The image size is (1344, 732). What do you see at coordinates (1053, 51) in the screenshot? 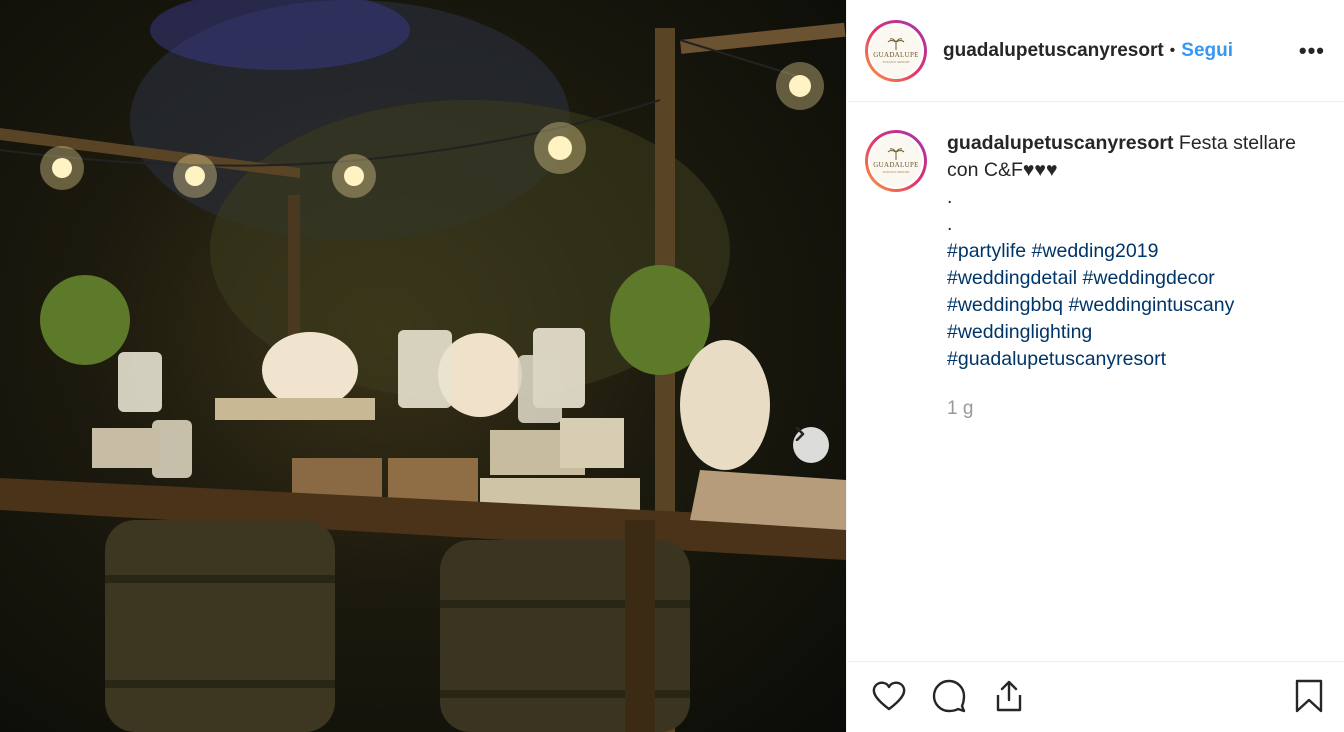
I see `header-username: guadalupetuscanyresort` at bounding box center [1053, 51].